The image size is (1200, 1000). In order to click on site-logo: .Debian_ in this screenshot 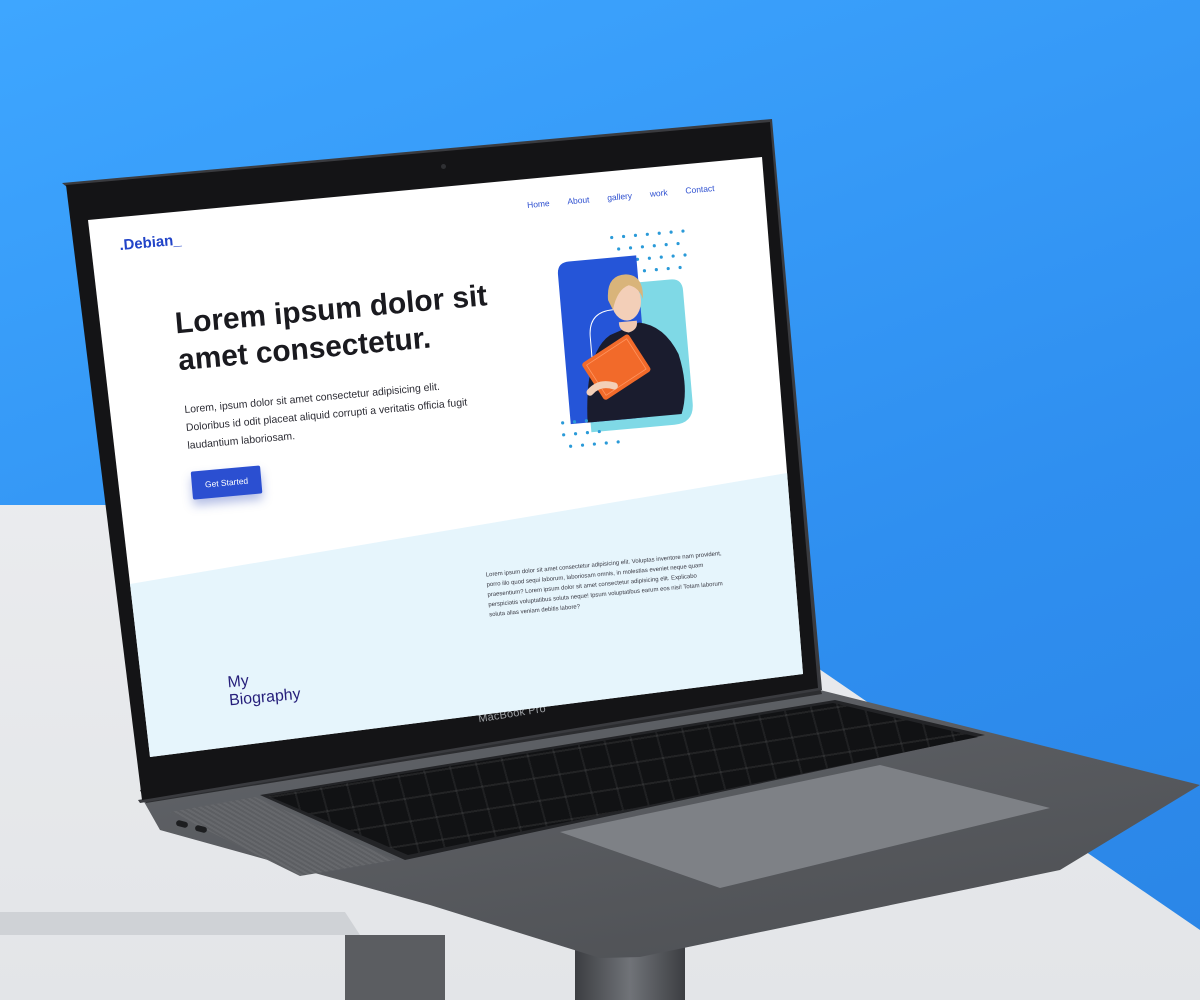, I will do `click(150, 243)`.